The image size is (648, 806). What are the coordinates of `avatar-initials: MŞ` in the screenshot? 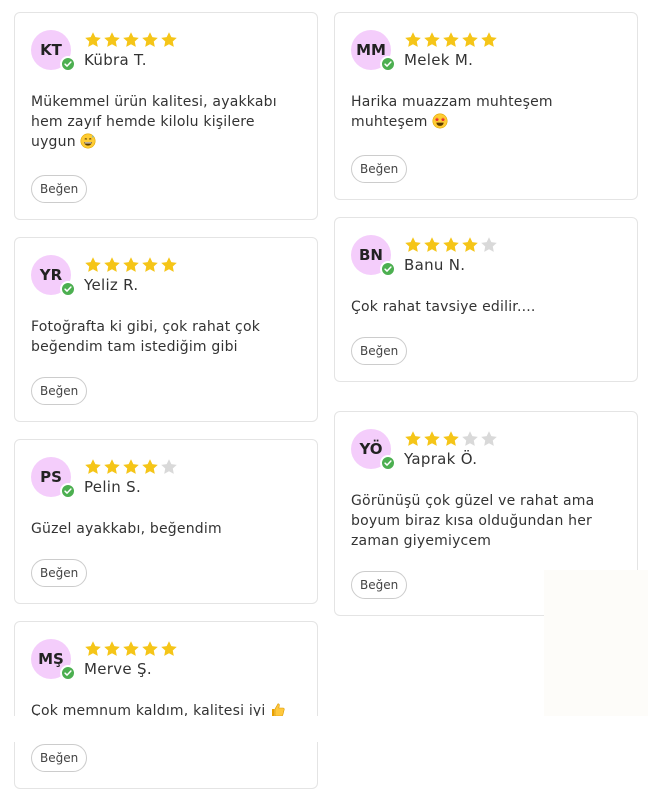 It's located at (51, 659).